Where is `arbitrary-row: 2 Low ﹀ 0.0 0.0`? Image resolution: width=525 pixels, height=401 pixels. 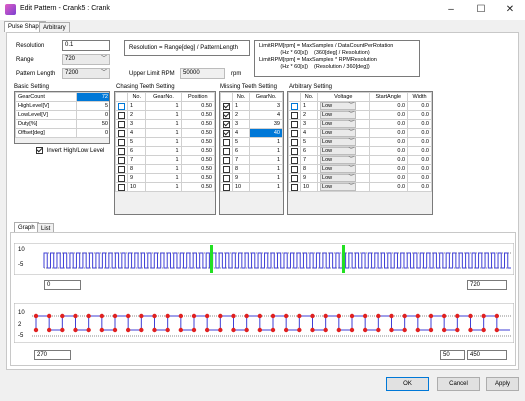
arbitrary-row: 2 Low ﹀ 0.0 0.0 is located at coordinates (360, 115).